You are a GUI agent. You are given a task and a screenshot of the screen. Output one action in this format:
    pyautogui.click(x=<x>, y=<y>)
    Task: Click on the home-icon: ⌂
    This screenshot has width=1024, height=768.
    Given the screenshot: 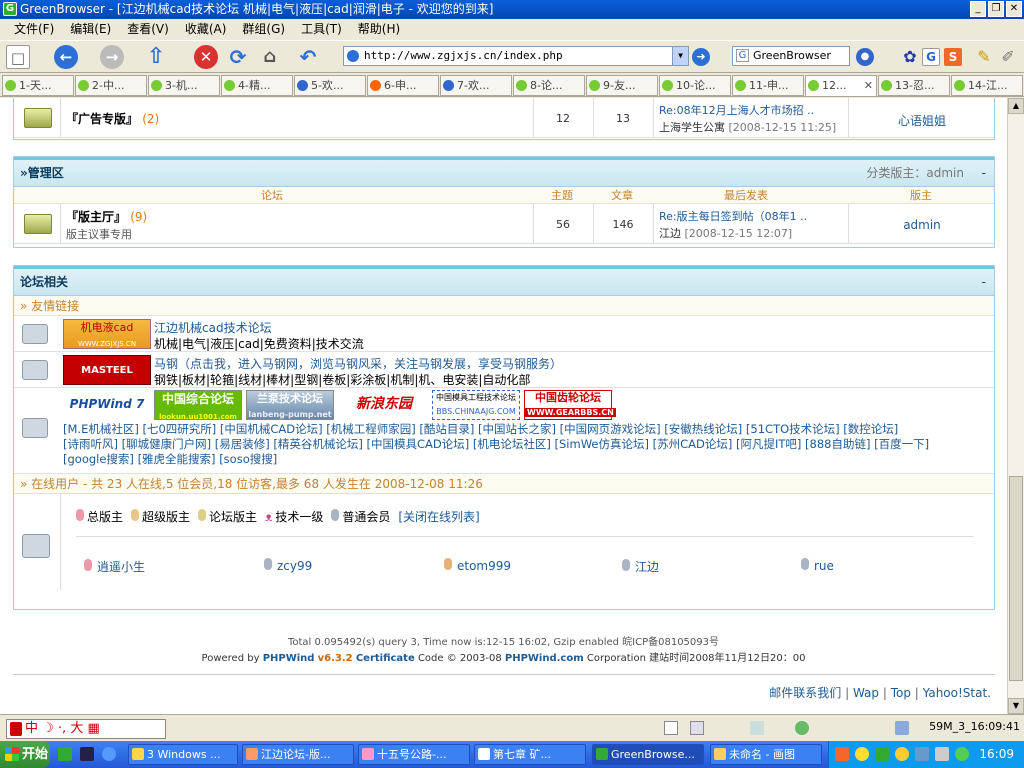 What is the action you would take?
    pyautogui.click(x=270, y=57)
    